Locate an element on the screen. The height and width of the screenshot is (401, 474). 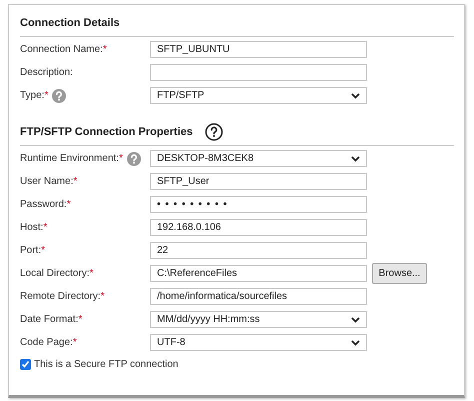
field-label: Host:* is located at coordinates (34, 227).